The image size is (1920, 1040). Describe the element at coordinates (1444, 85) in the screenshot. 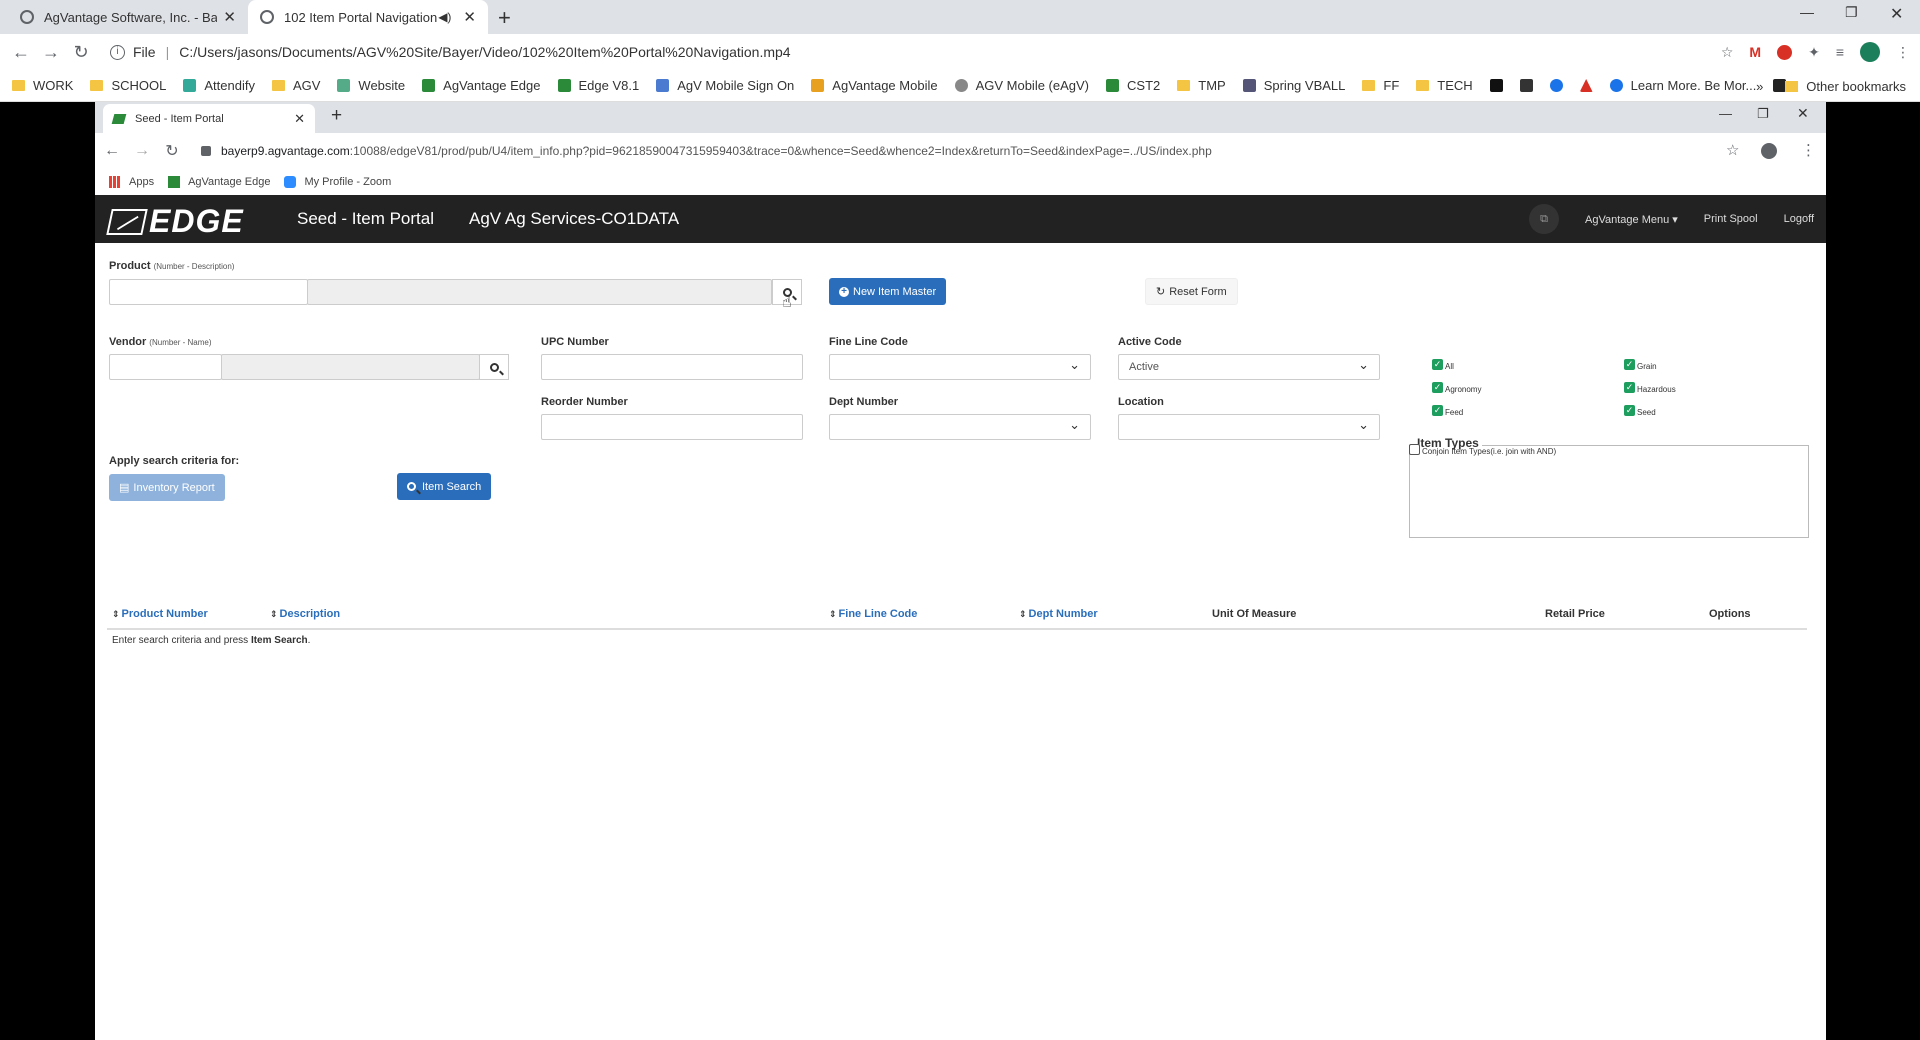

I see `bookmark-tech: TECH` at that location.